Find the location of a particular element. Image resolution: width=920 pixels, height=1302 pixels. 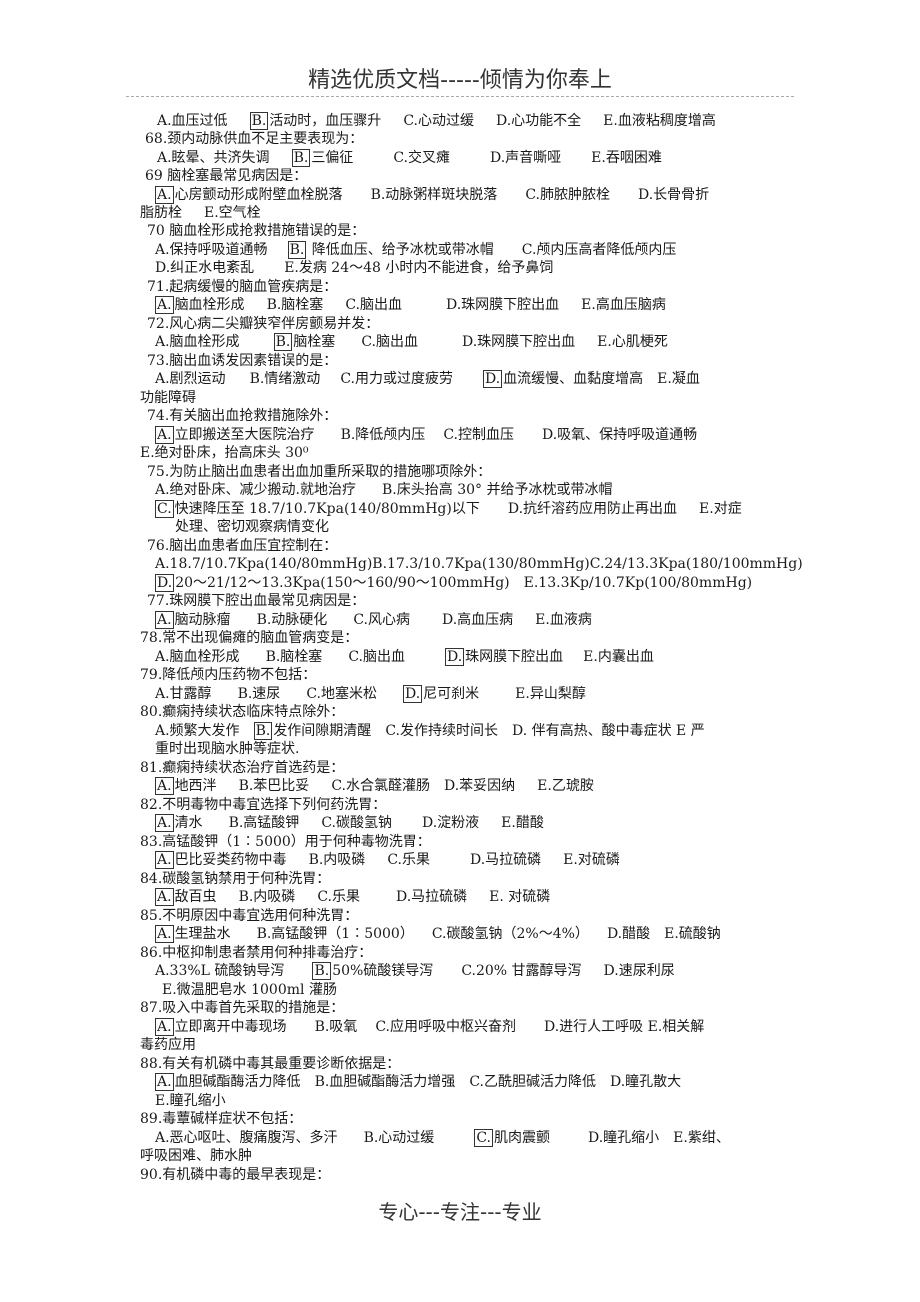

text-run: 71.起病缓慢的脑血管疾病是： is located at coordinates (242, 287).